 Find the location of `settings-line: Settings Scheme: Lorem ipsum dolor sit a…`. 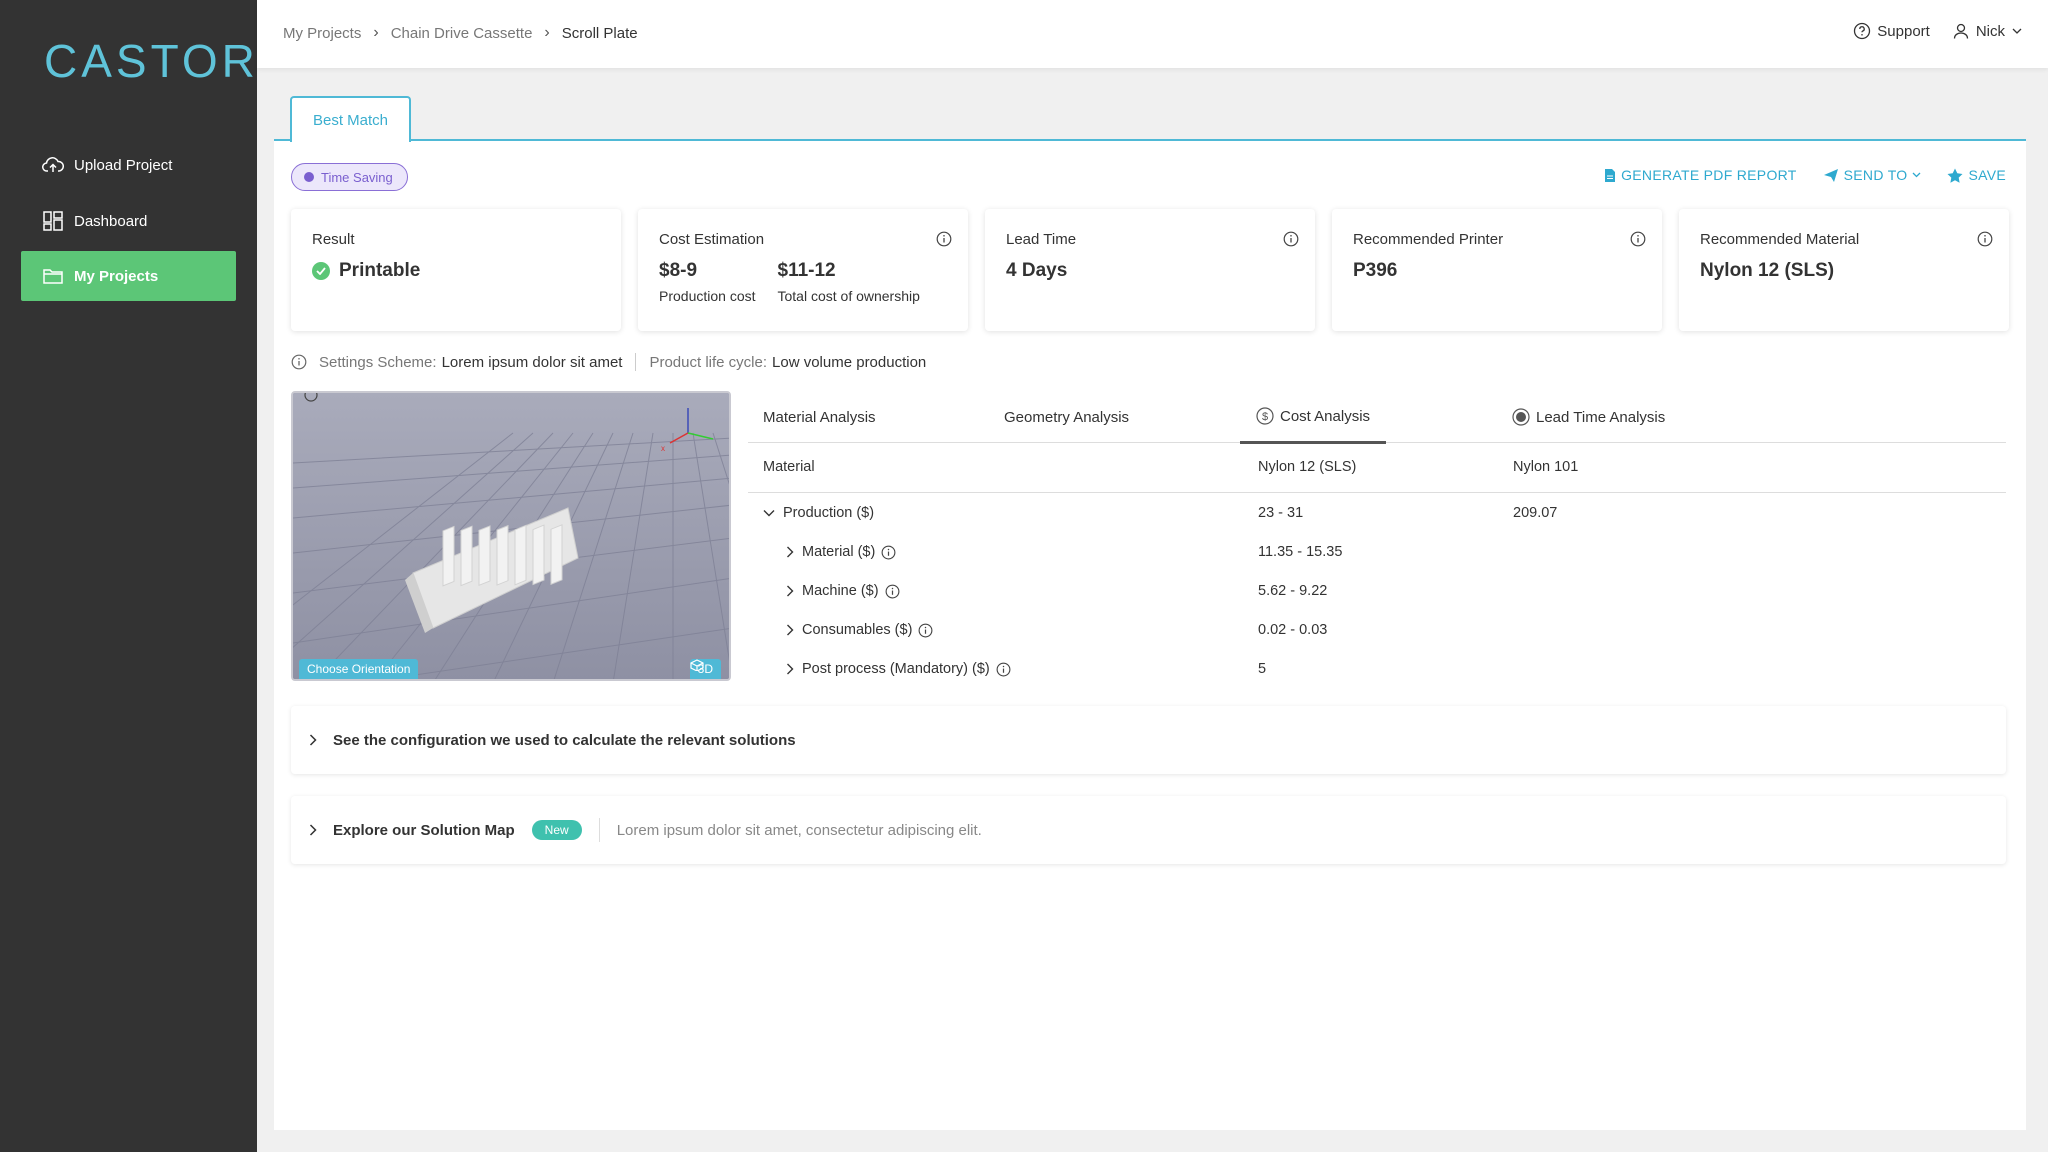

settings-line: Settings Scheme: Lorem ipsum dolor sit a… is located at coordinates (608, 362).